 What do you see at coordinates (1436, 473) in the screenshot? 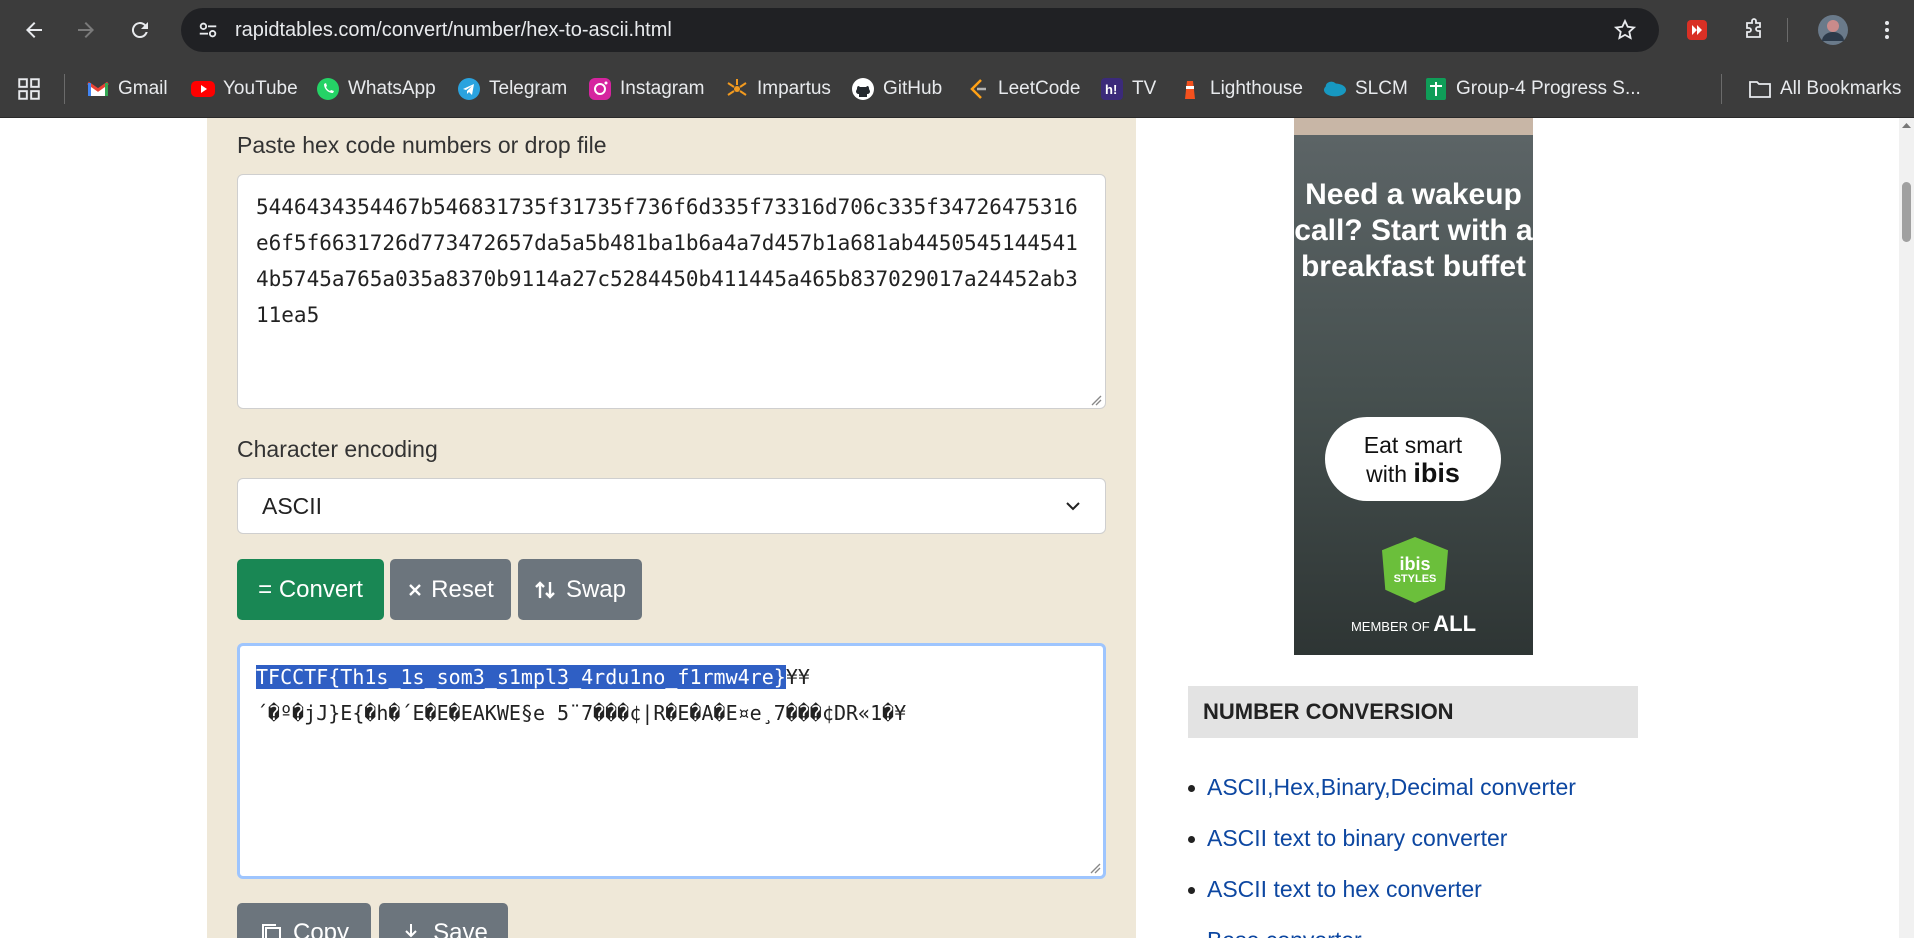
I see `ad-pill-brand: ibis` at bounding box center [1436, 473].